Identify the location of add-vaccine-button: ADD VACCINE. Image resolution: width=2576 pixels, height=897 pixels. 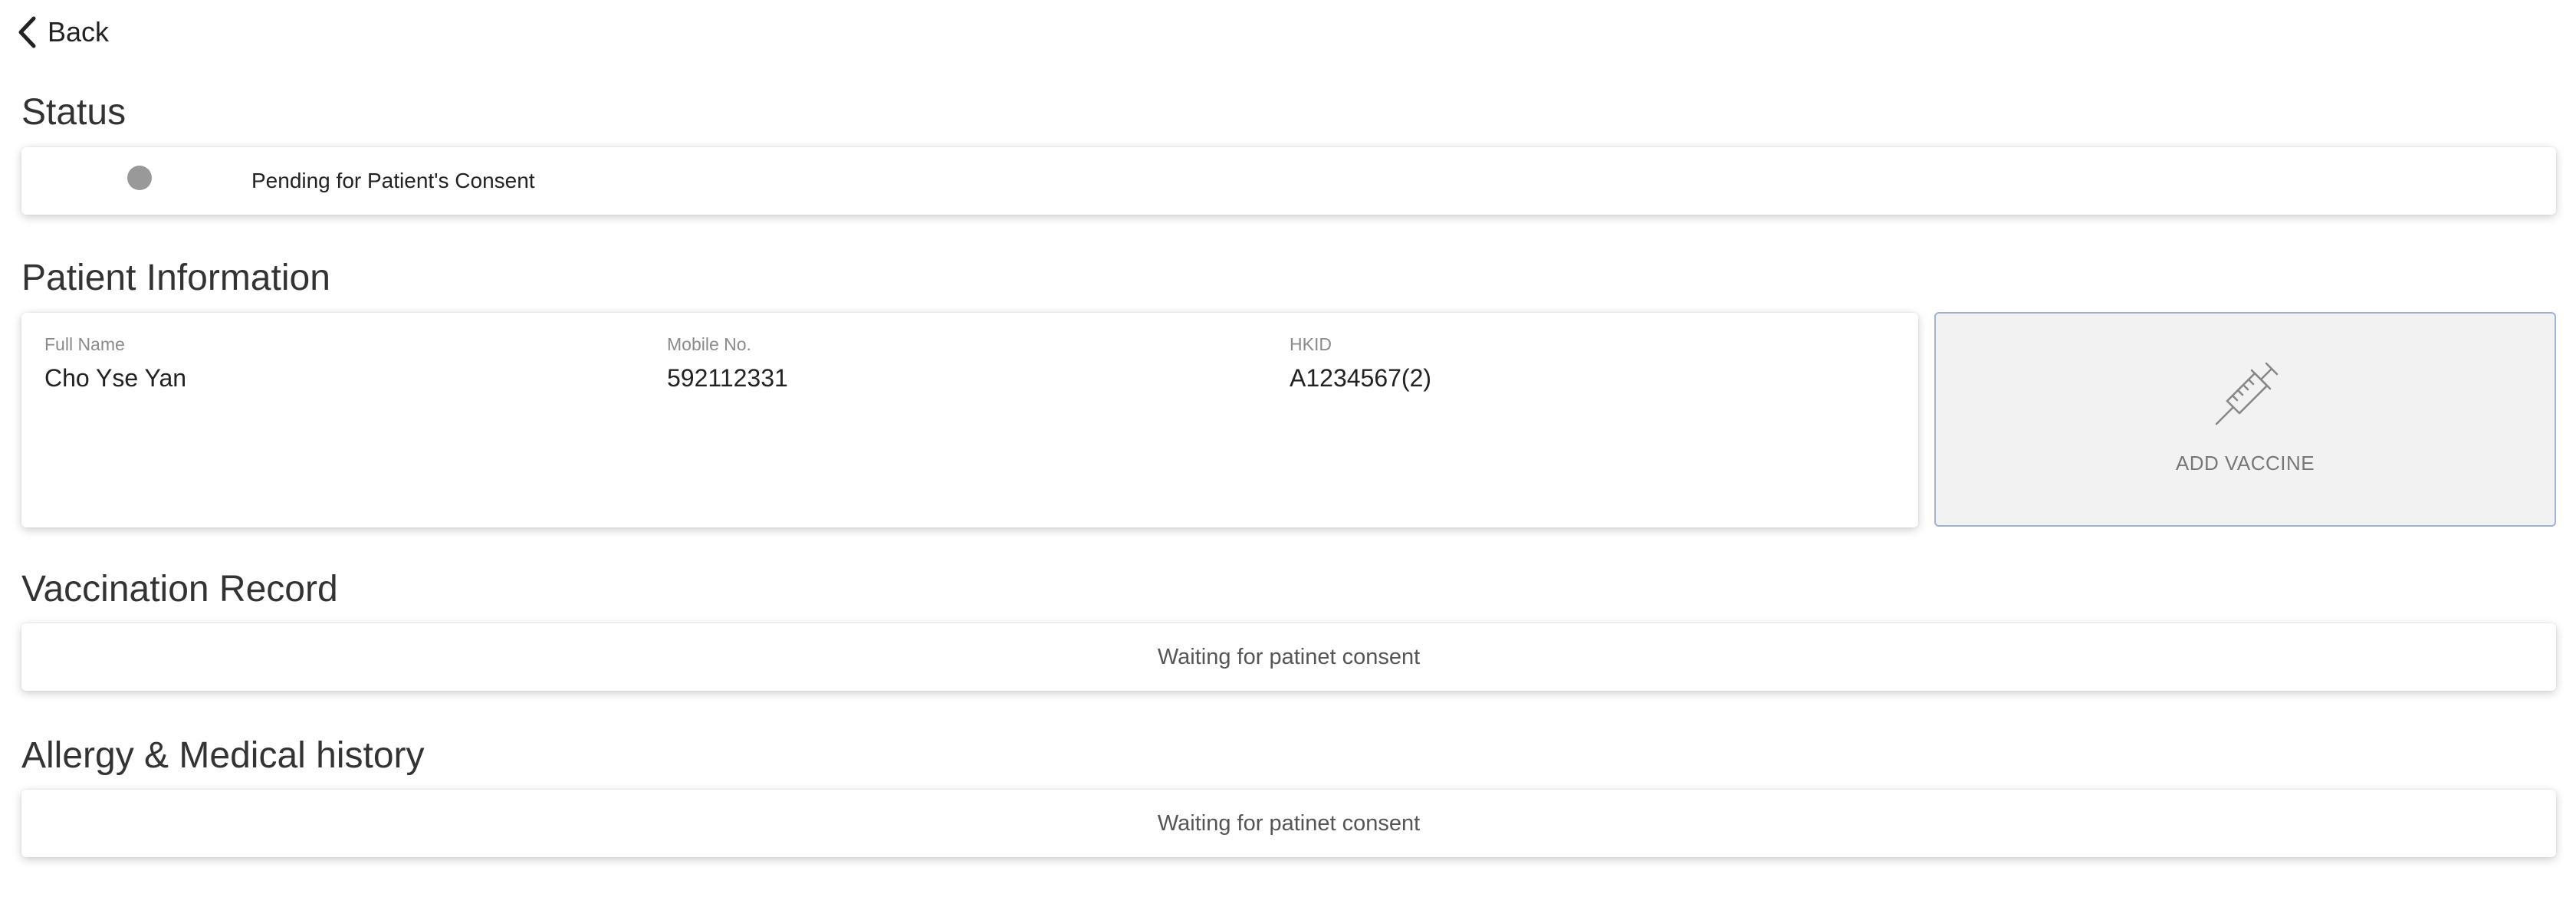
(2245, 419).